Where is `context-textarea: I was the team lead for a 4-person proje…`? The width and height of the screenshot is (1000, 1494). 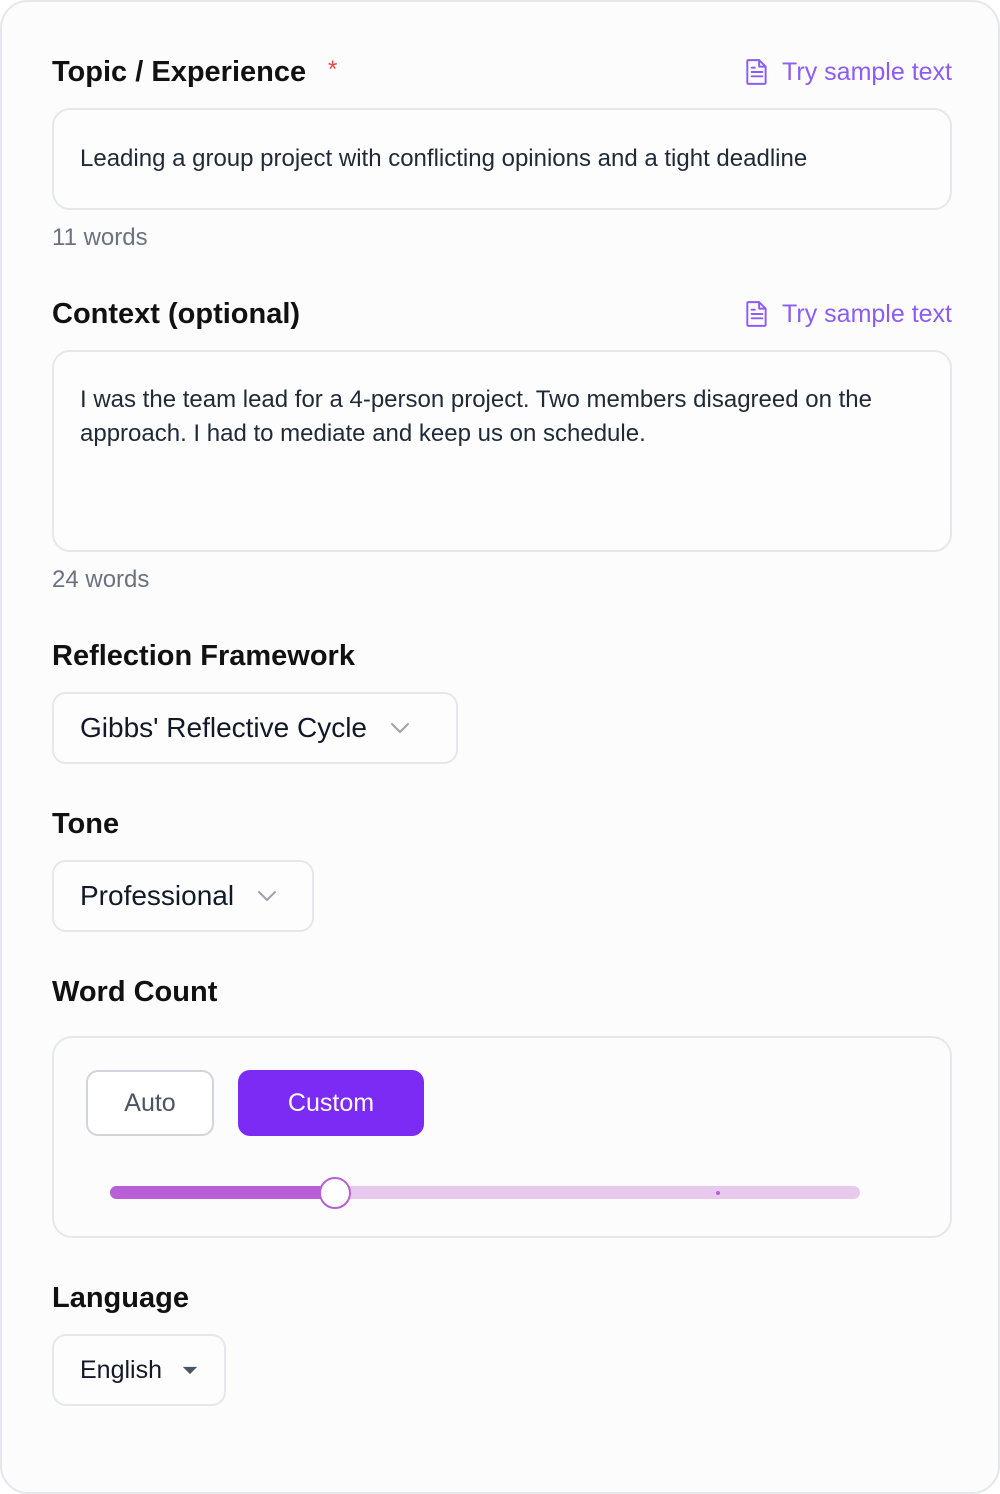 context-textarea: I was the team lead for a 4-person proje… is located at coordinates (502, 451).